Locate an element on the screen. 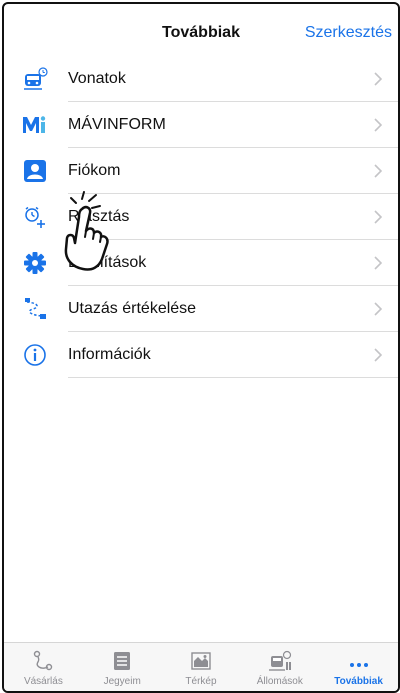  map-icon is located at coordinates (201, 659).